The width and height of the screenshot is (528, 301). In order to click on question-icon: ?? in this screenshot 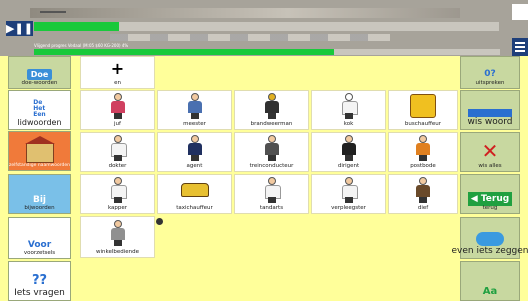, I will do `click(39, 280)`.